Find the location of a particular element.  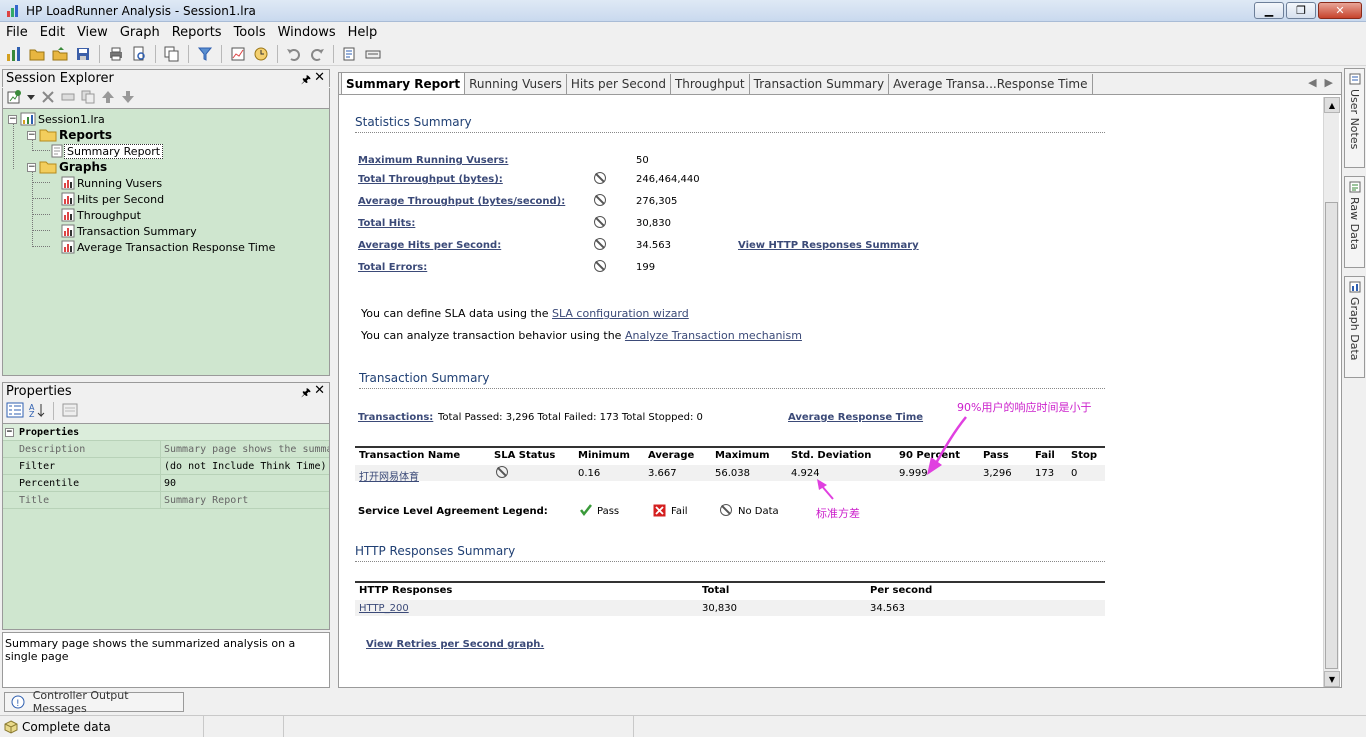

side-tab-user-notes: User Notes is located at coordinates (1354, 118).